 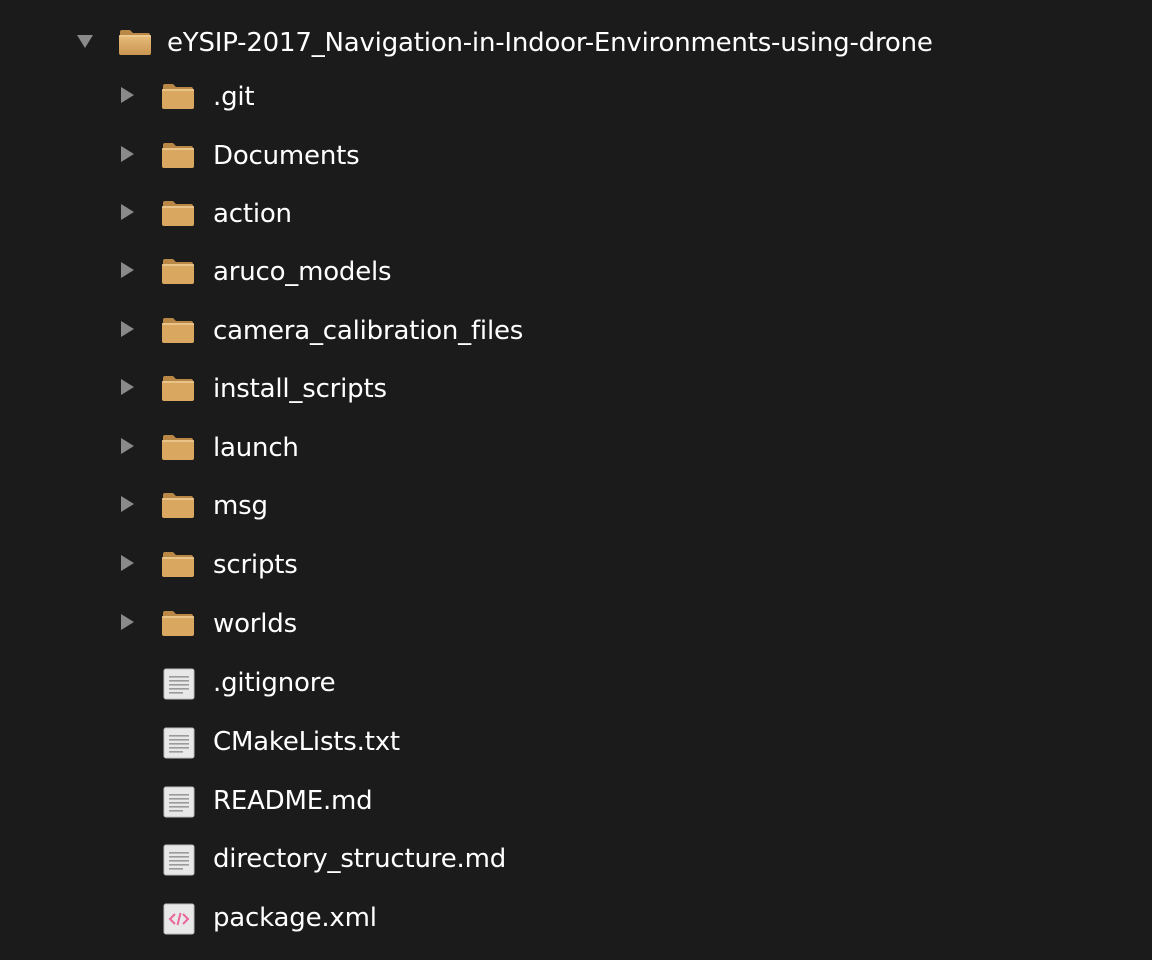 What do you see at coordinates (576, 801) in the screenshot?
I see `tree-item-file: README.md` at bounding box center [576, 801].